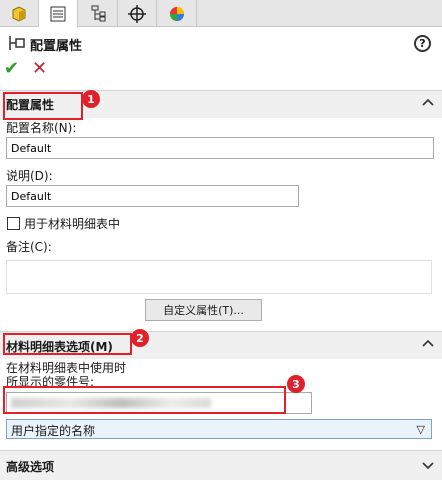  Describe the element at coordinates (422, 43) in the screenshot. I see `help-icon: ?` at that location.